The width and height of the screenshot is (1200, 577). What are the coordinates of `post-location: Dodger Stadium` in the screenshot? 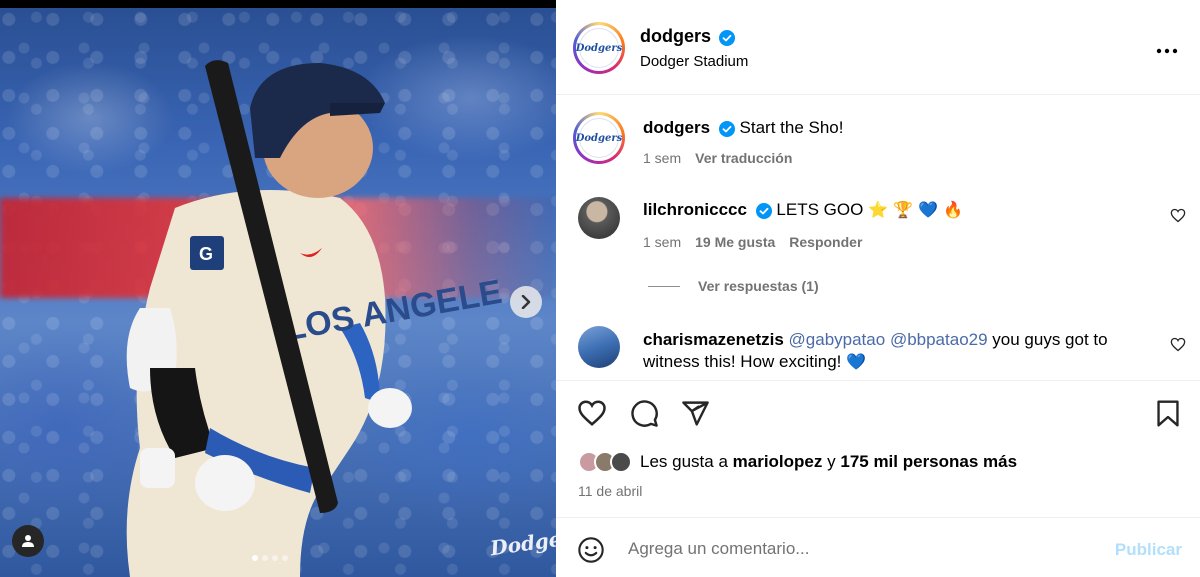 It's located at (694, 61).